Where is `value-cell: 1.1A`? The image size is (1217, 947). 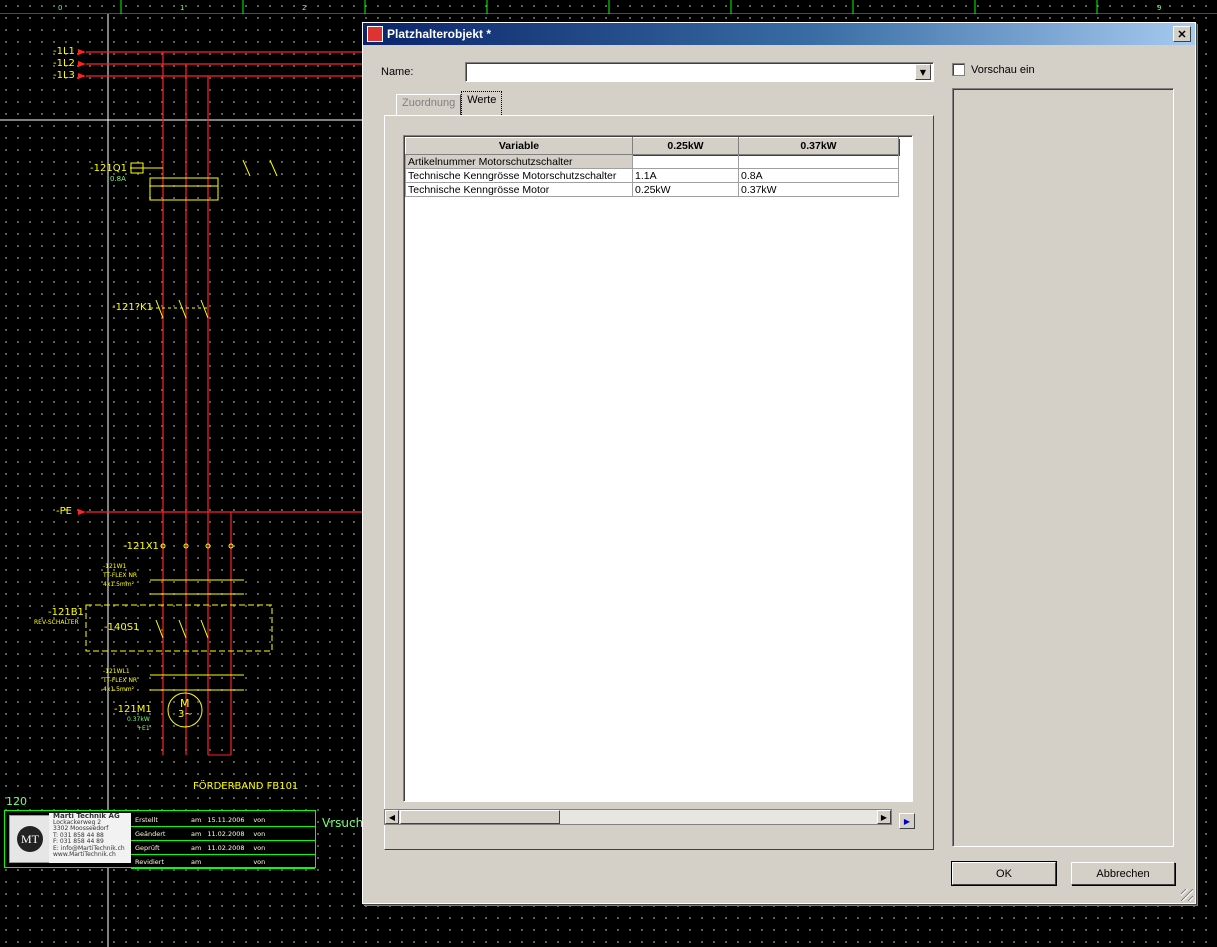 value-cell: 1.1A is located at coordinates (685, 175).